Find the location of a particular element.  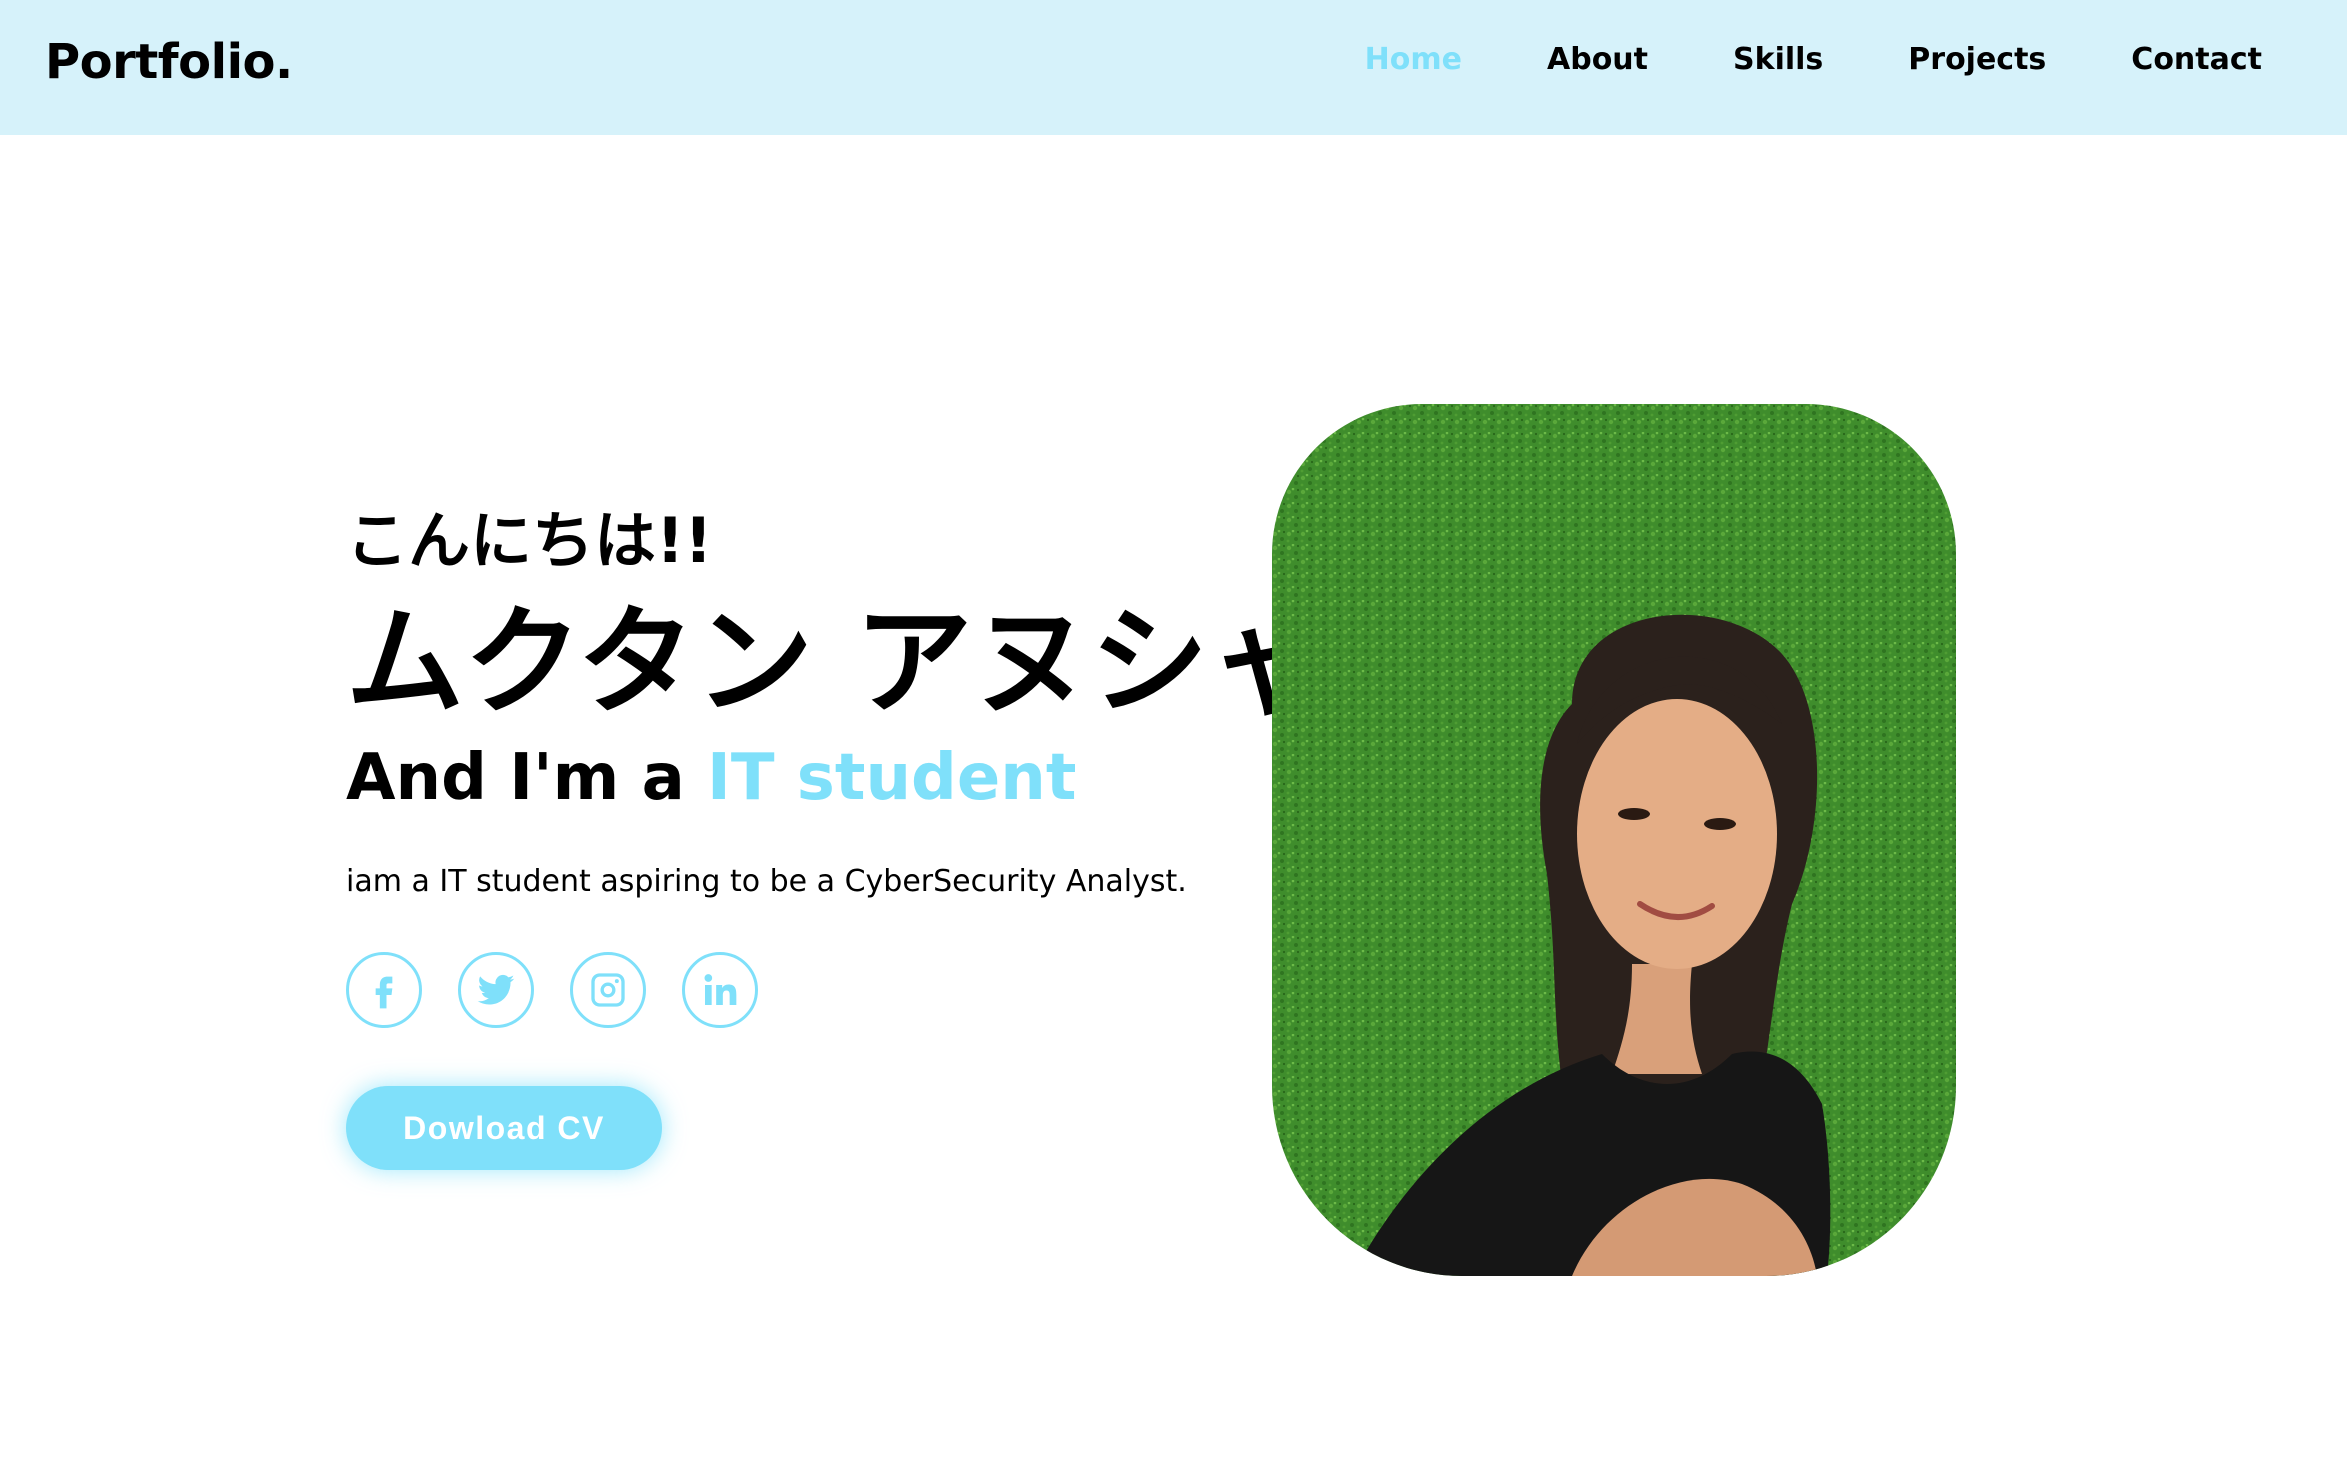

download-cv-button: Dowload CV is located at coordinates (504, 1128).